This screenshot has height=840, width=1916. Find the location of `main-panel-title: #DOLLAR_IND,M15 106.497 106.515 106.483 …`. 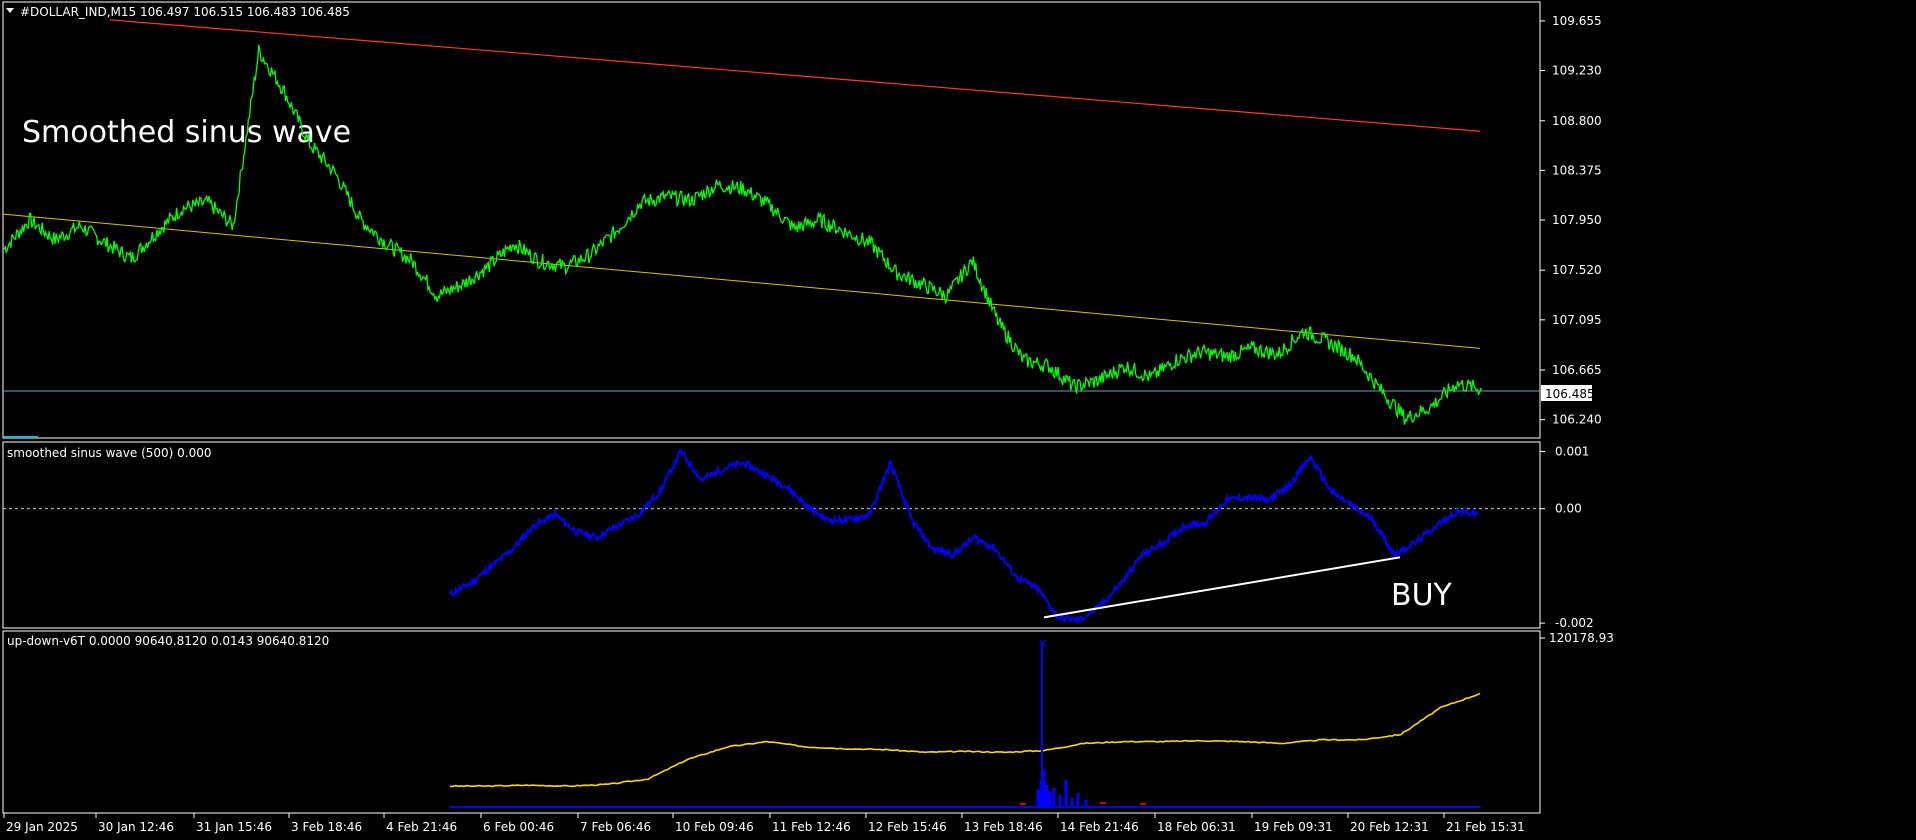

main-panel-title: #DOLLAR_IND,M15 106.497 106.515 106.483 … is located at coordinates (185, 12).